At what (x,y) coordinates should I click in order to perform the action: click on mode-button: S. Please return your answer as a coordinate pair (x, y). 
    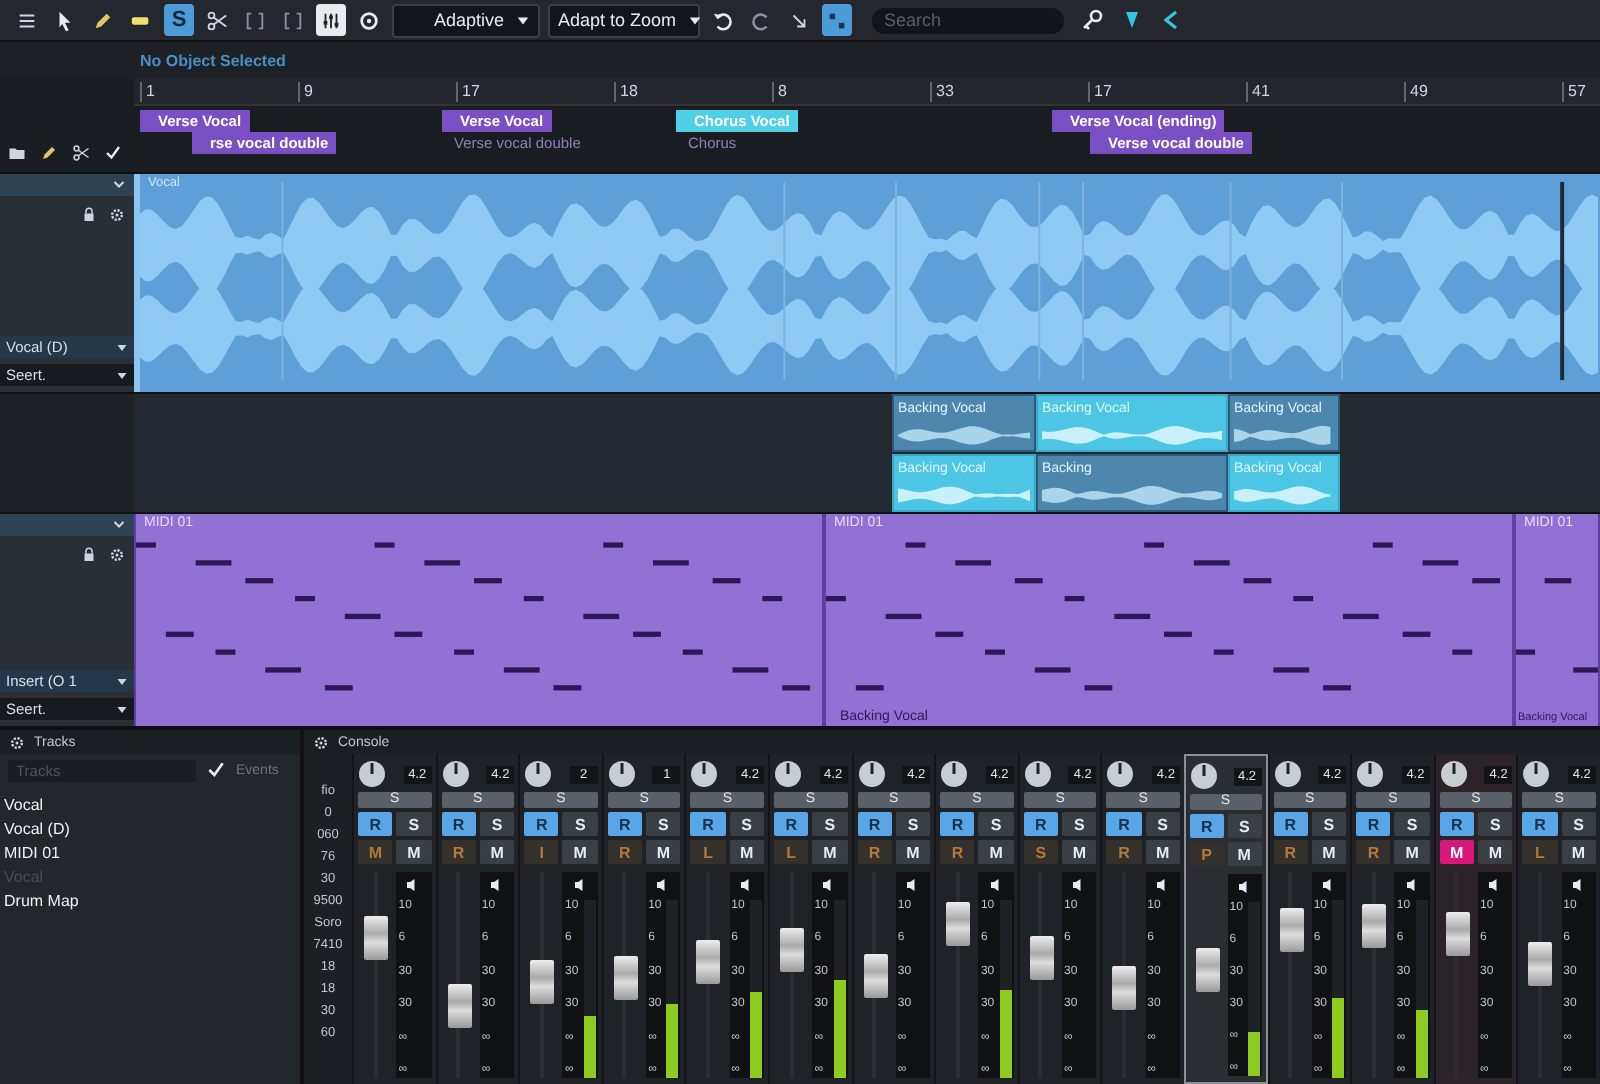
    Looking at the image, I should click on (1041, 852).